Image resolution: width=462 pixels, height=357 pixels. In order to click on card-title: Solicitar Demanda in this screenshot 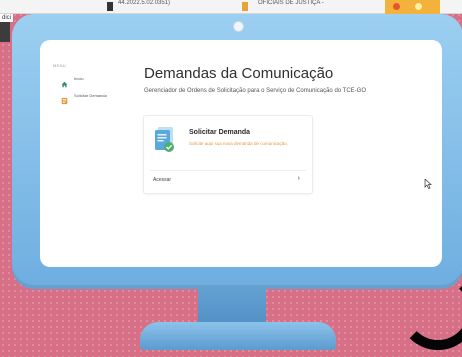, I will do `click(220, 132)`.